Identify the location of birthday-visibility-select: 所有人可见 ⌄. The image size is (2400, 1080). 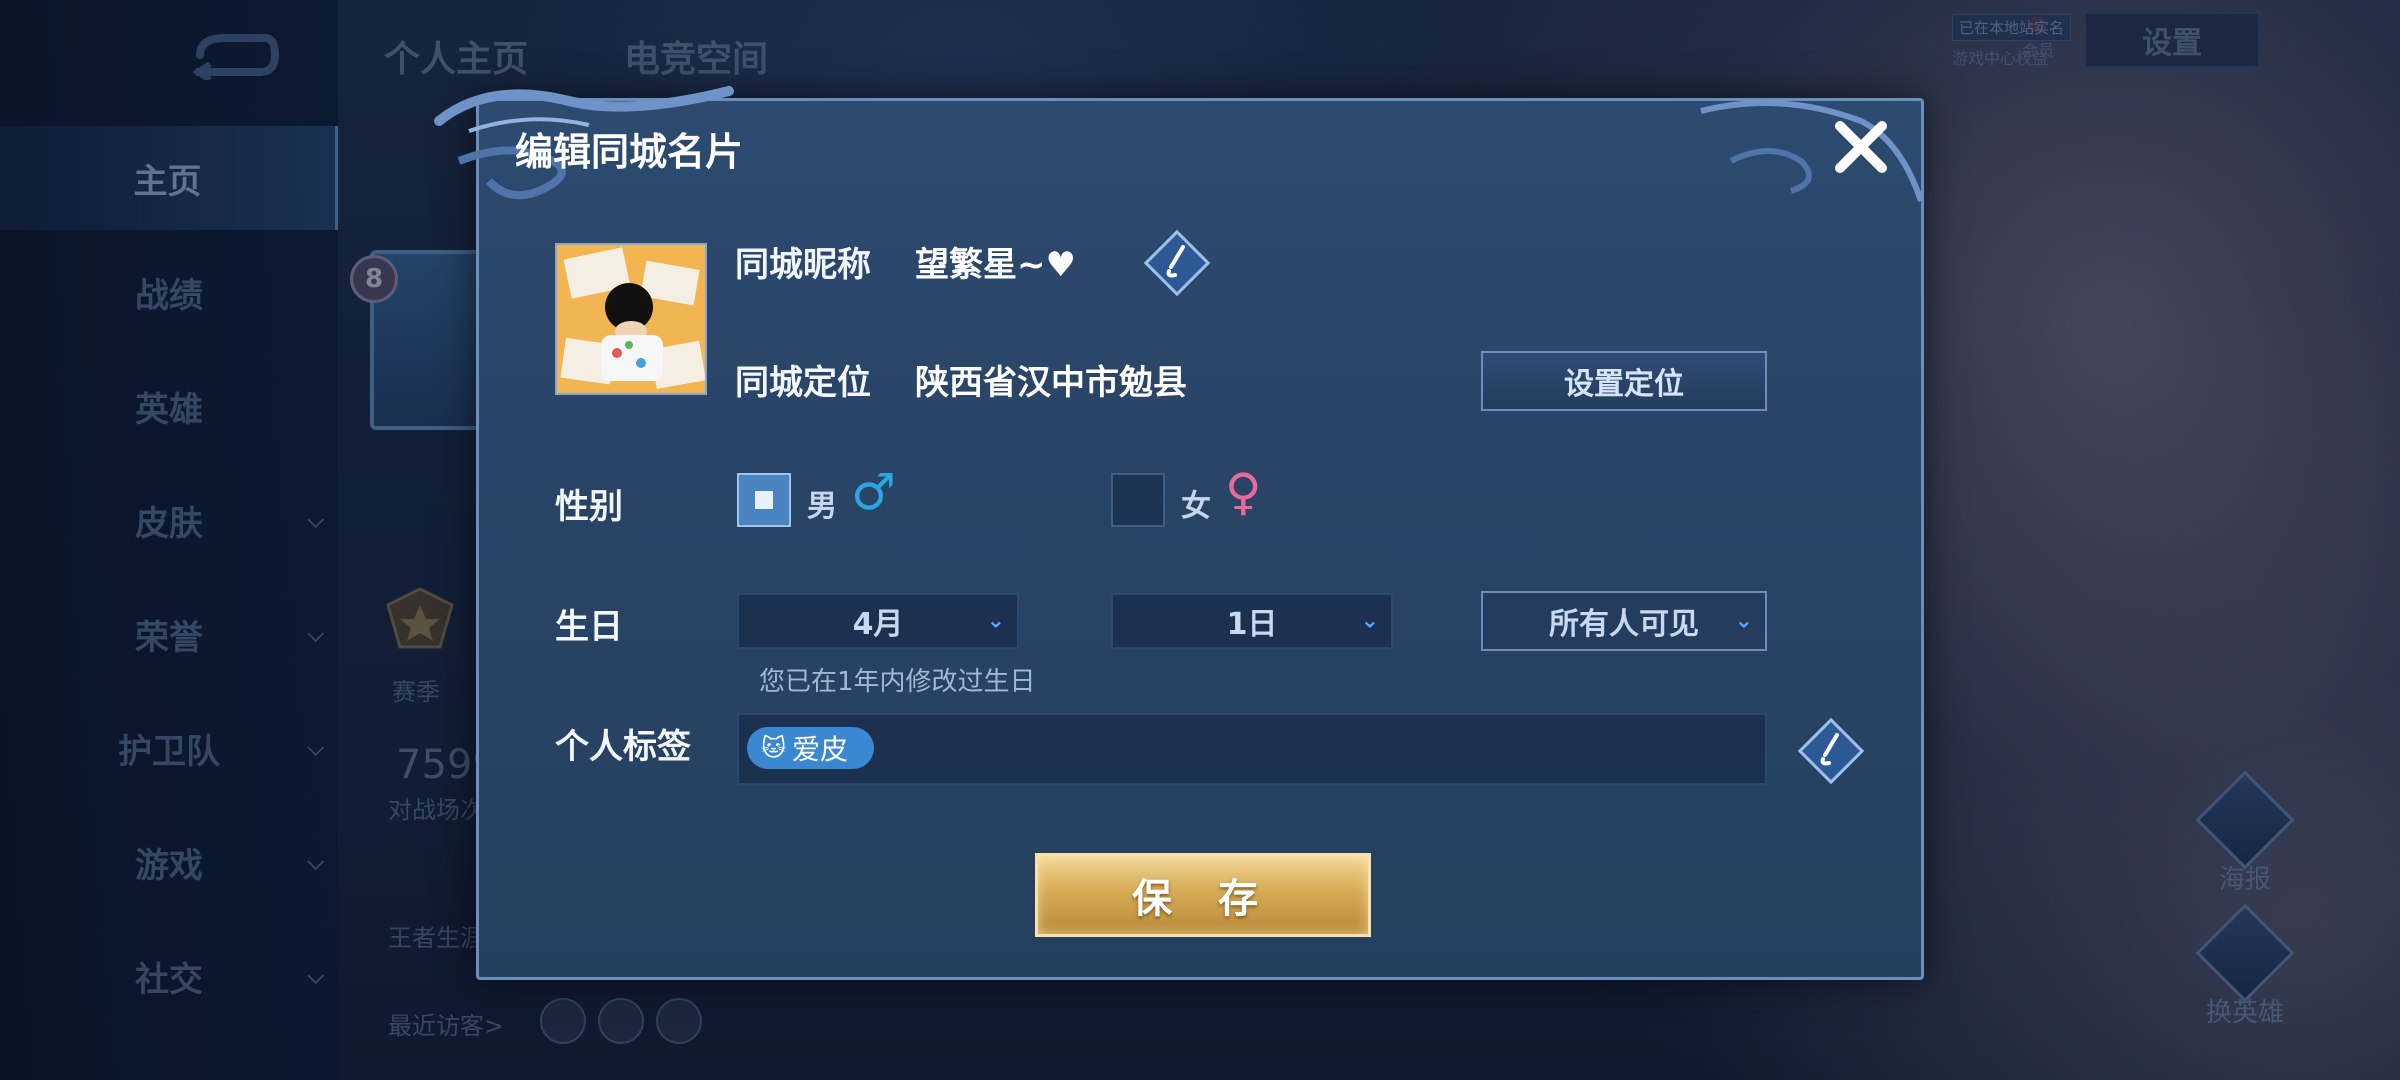
(1624, 621).